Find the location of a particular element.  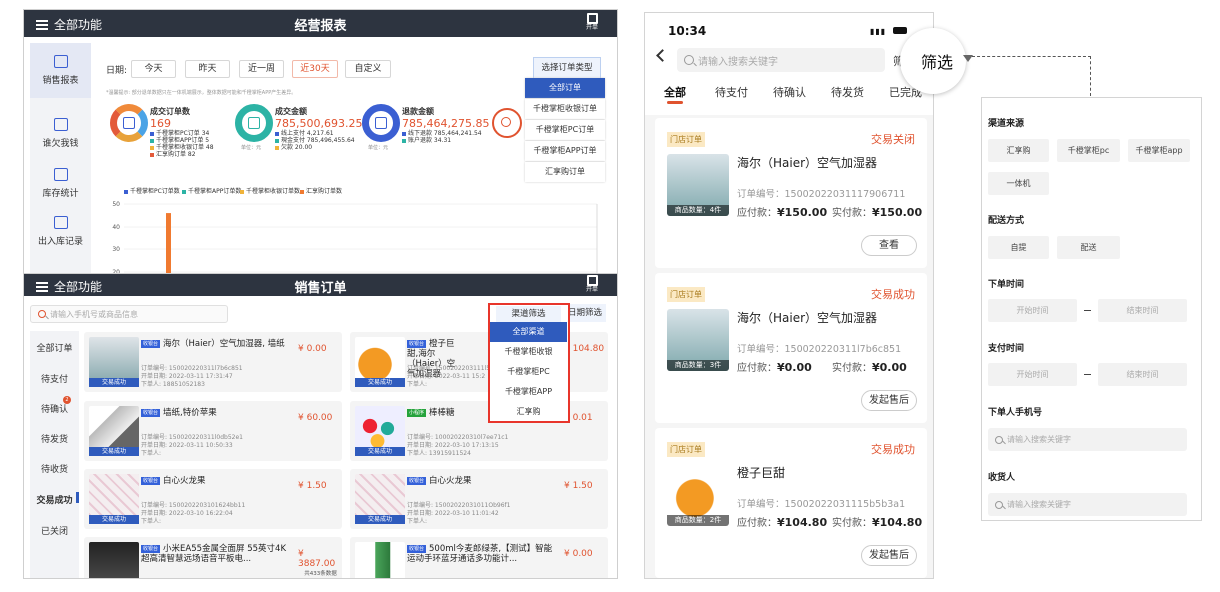

delivery-chip-pickup: 自提 is located at coordinates (1018, 247).